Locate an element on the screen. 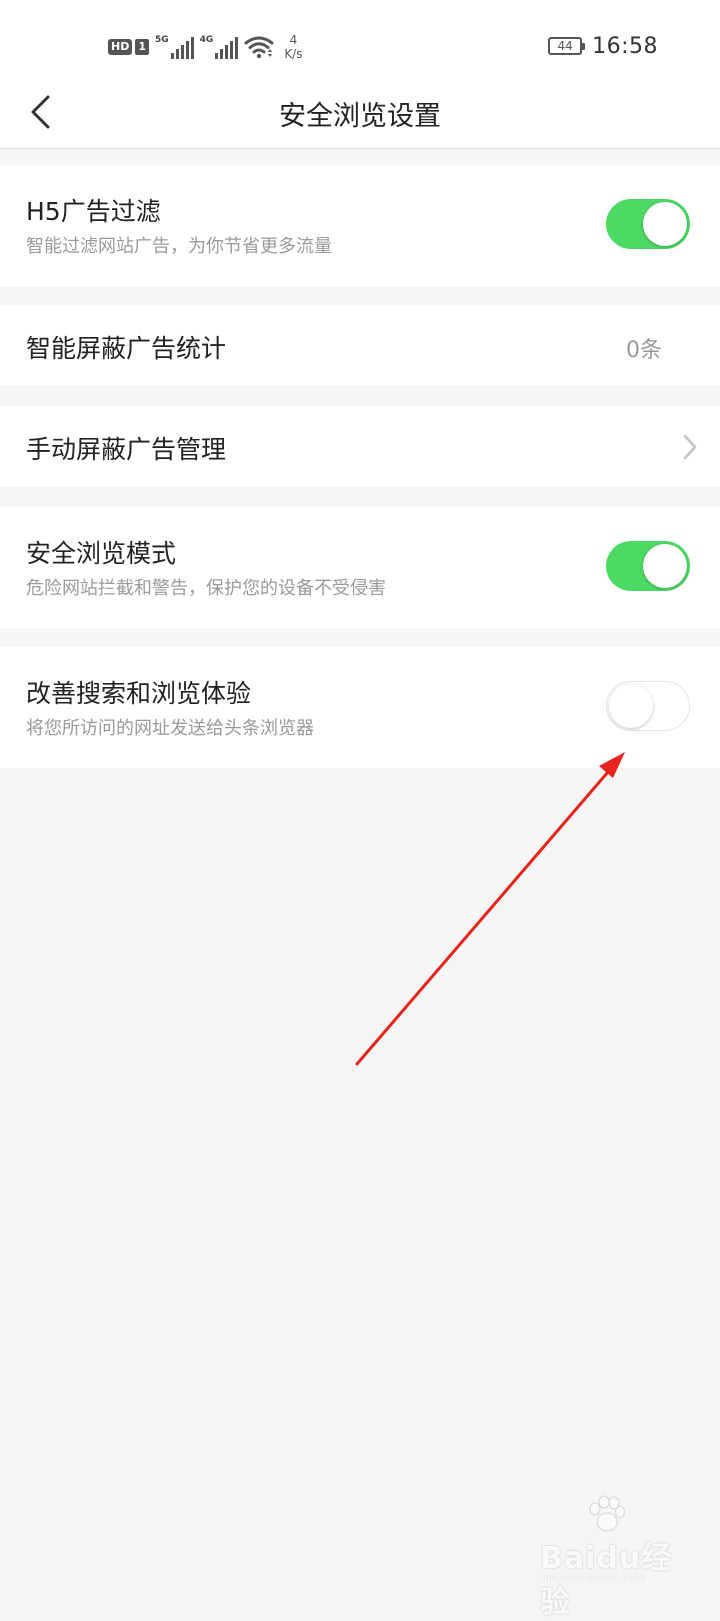  baidu-watermark: Baidu经验 jingyan.baidu.com is located at coordinates (610, 1557).